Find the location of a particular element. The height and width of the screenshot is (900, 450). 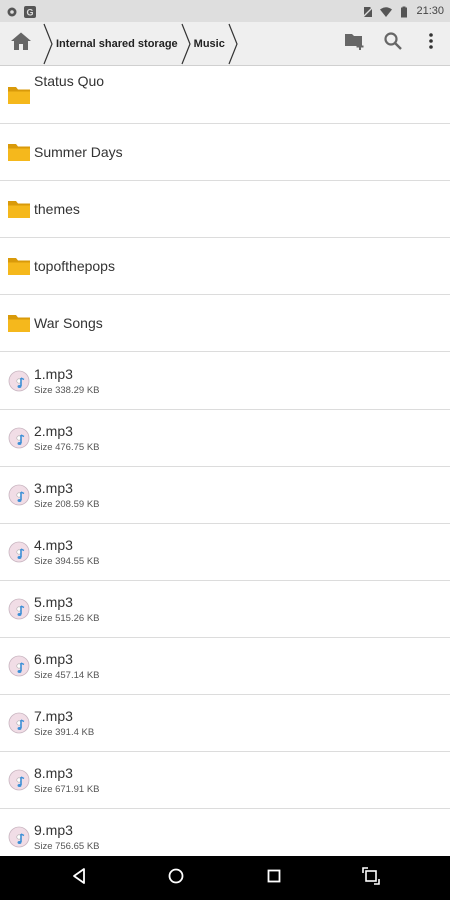

file-size: Size 756.65 KB is located at coordinates (67, 847).